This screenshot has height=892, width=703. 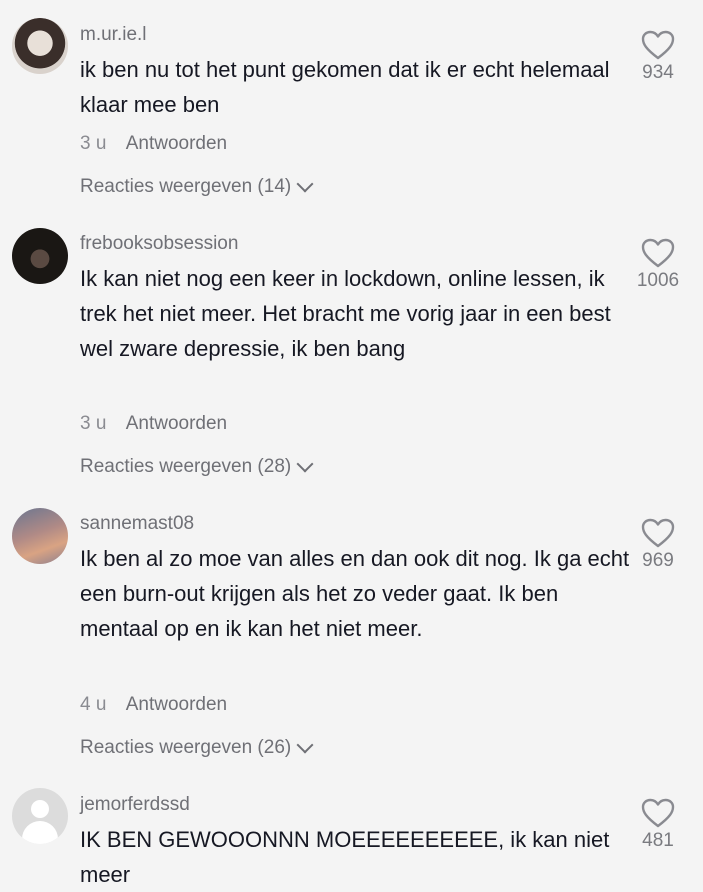 I want to click on view-replies-label: Reacties weergeven (14), so click(x=186, y=186).